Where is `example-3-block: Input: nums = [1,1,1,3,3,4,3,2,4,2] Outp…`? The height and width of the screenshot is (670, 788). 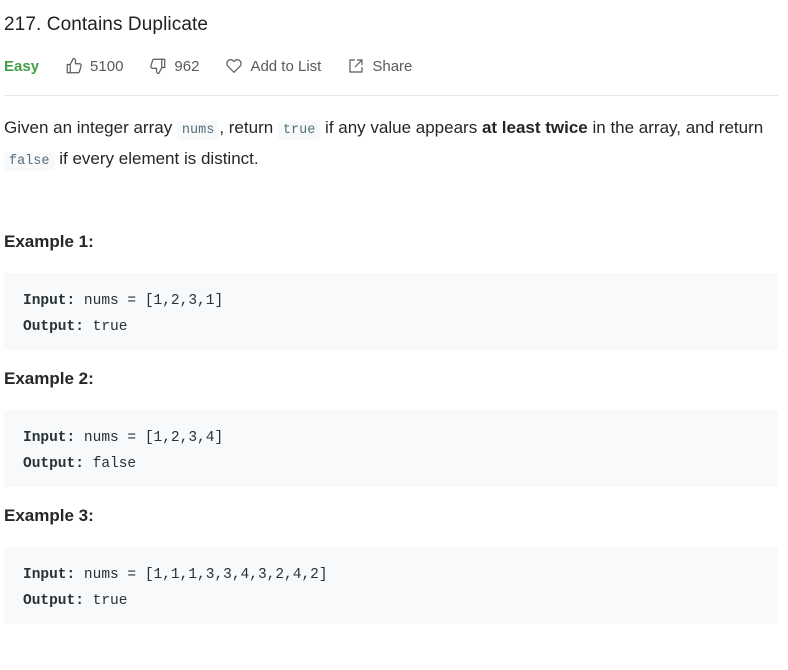 example-3-block: Input: nums = [1,1,1,3,3,4,3,2,4,2] Outp… is located at coordinates (391, 585).